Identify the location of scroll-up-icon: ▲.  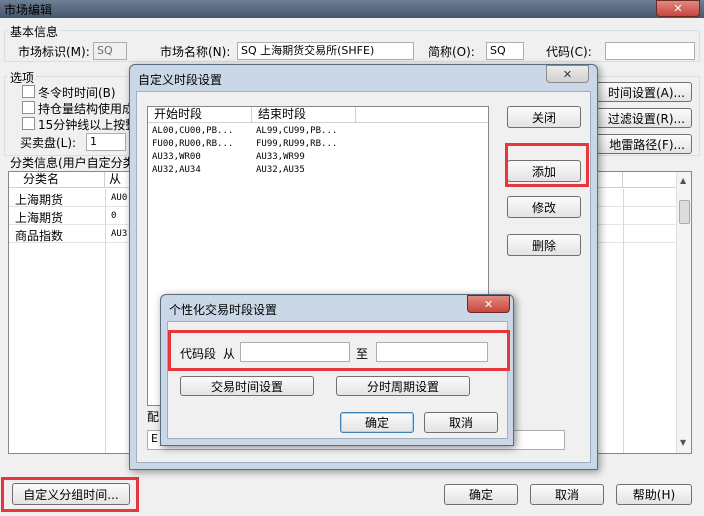
(683, 180).